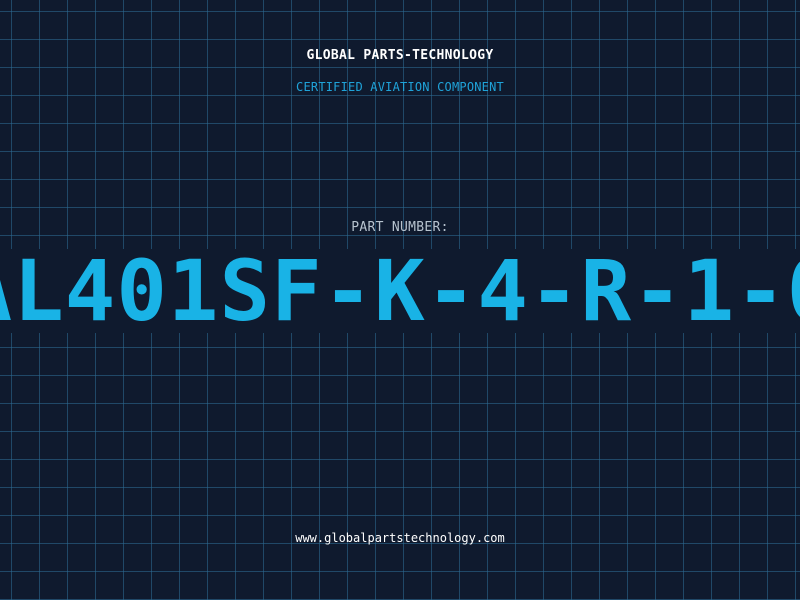 This screenshot has height=600, width=800. Describe the element at coordinates (400, 55) in the screenshot. I see `brand-name: GLOBAL PARTS-TECHNOLOGY` at that location.